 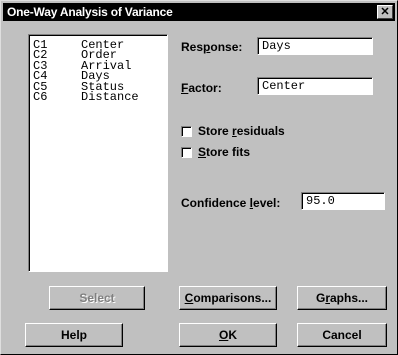 I want to click on column-name: Distance, so click(x=110, y=96).